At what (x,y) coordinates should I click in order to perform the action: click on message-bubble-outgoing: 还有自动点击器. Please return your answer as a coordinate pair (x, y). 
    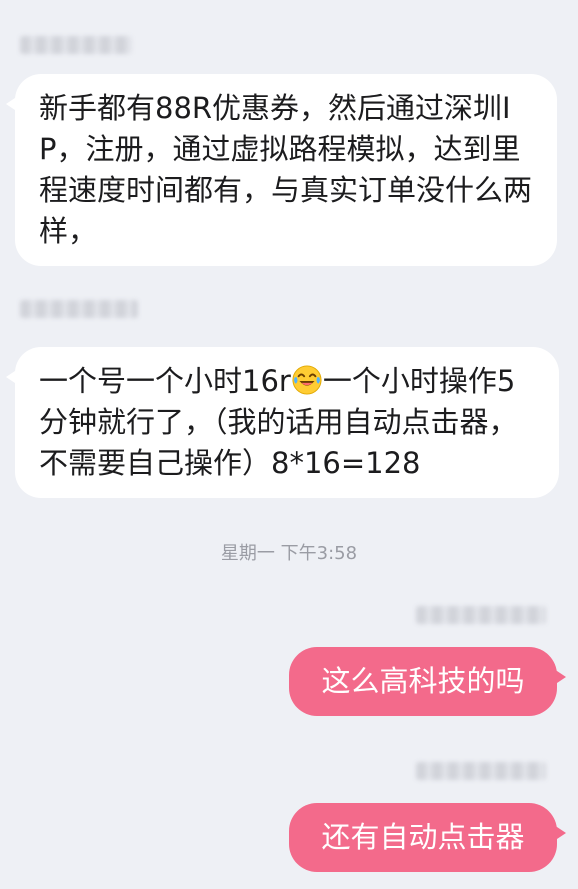
    Looking at the image, I should click on (427, 837).